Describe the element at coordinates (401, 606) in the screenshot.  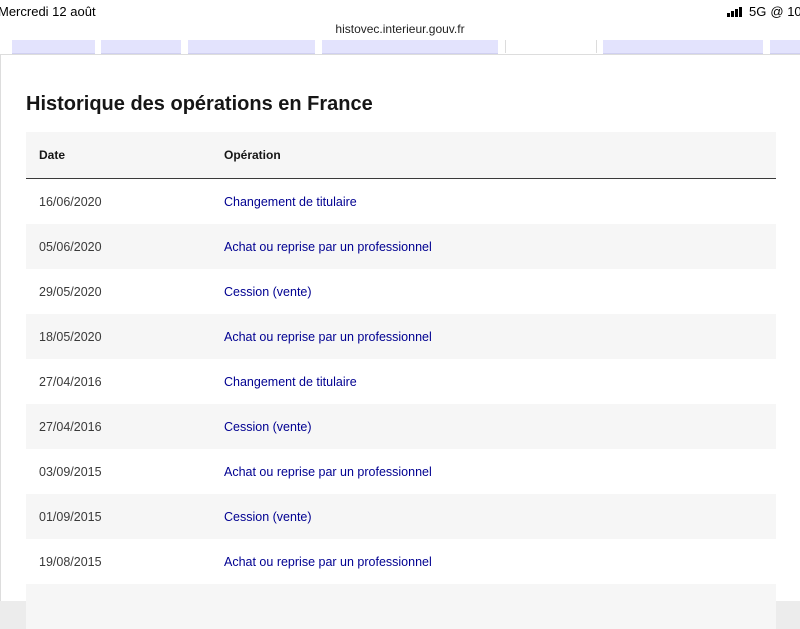
I see `table-row` at that location.